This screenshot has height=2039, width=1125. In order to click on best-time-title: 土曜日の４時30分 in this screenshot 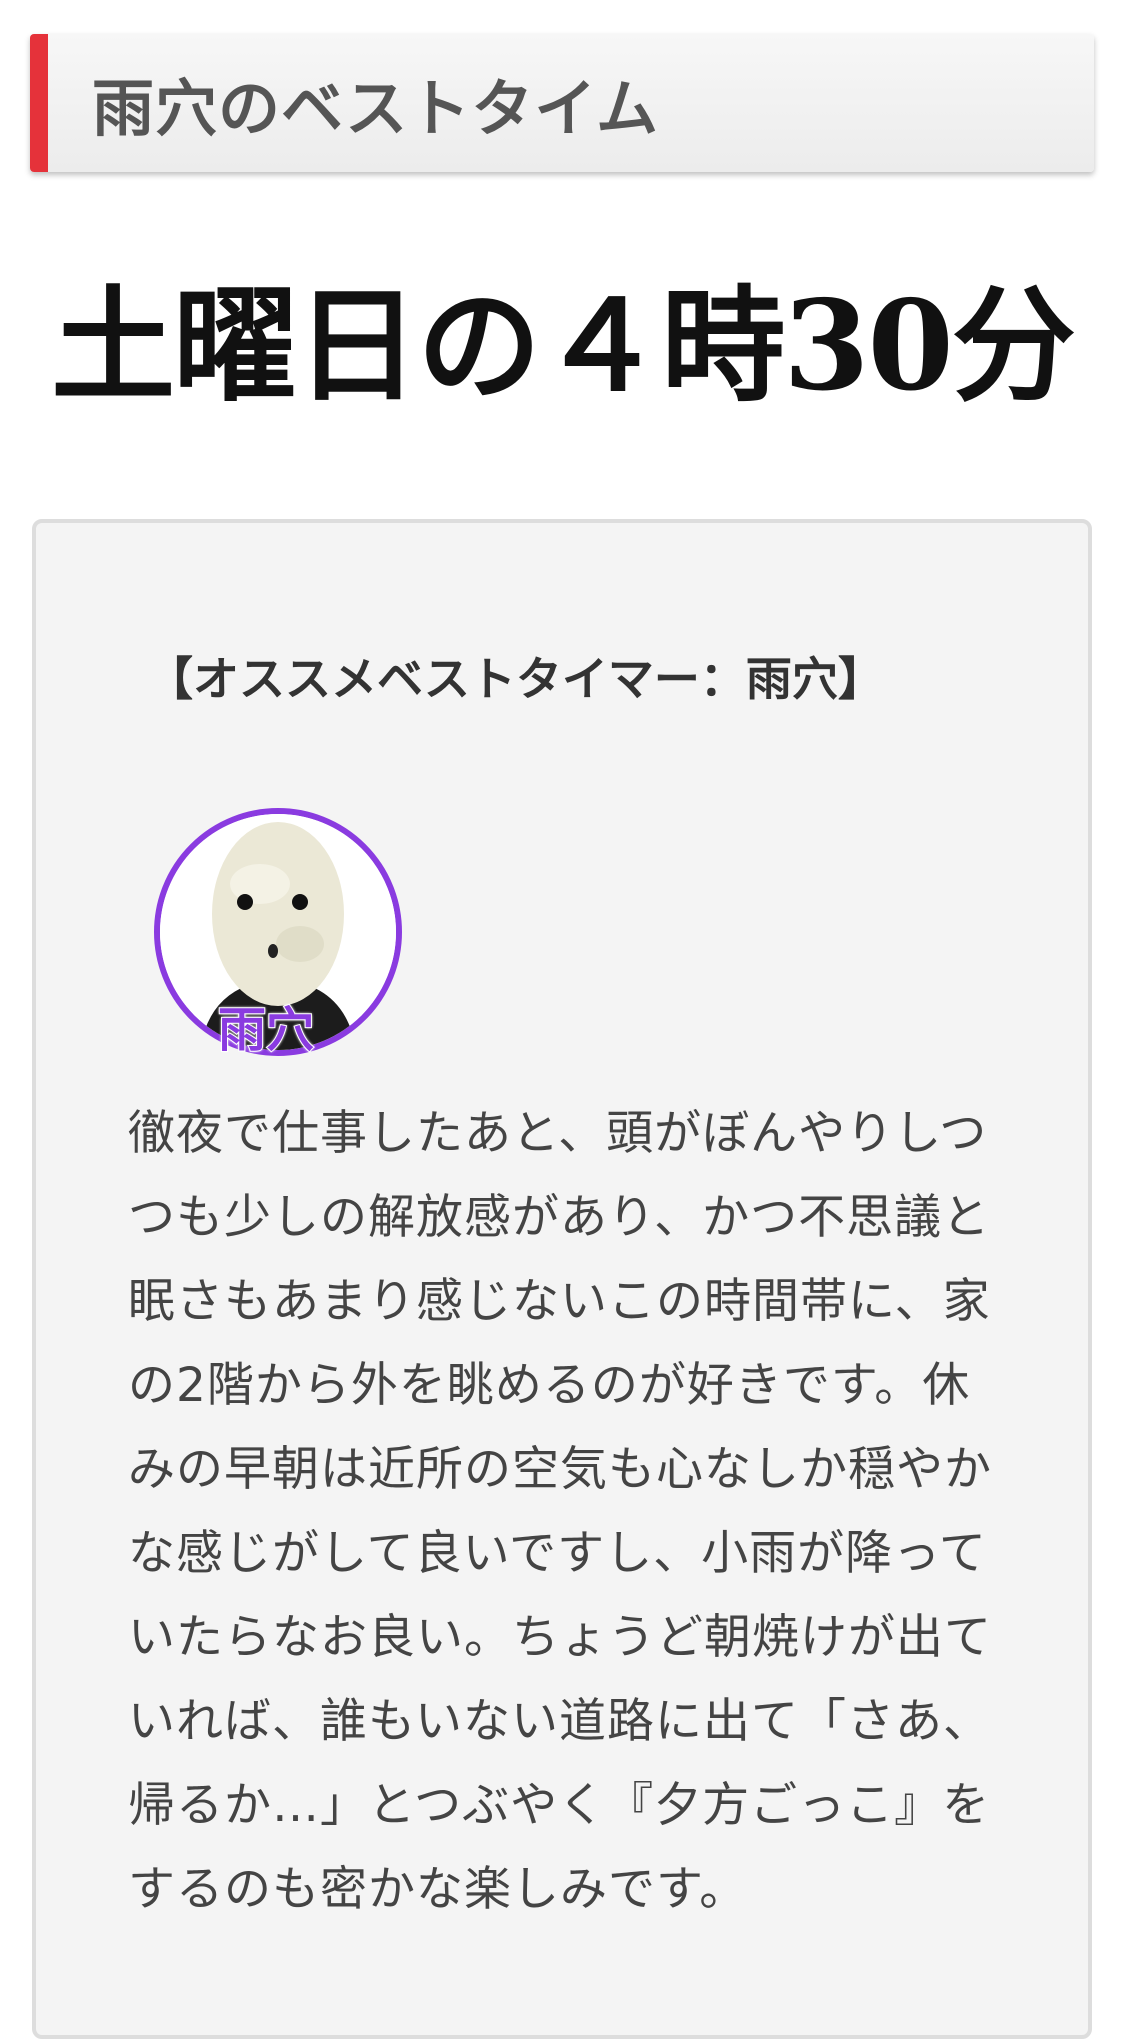, I will do `click(563, 346)`.